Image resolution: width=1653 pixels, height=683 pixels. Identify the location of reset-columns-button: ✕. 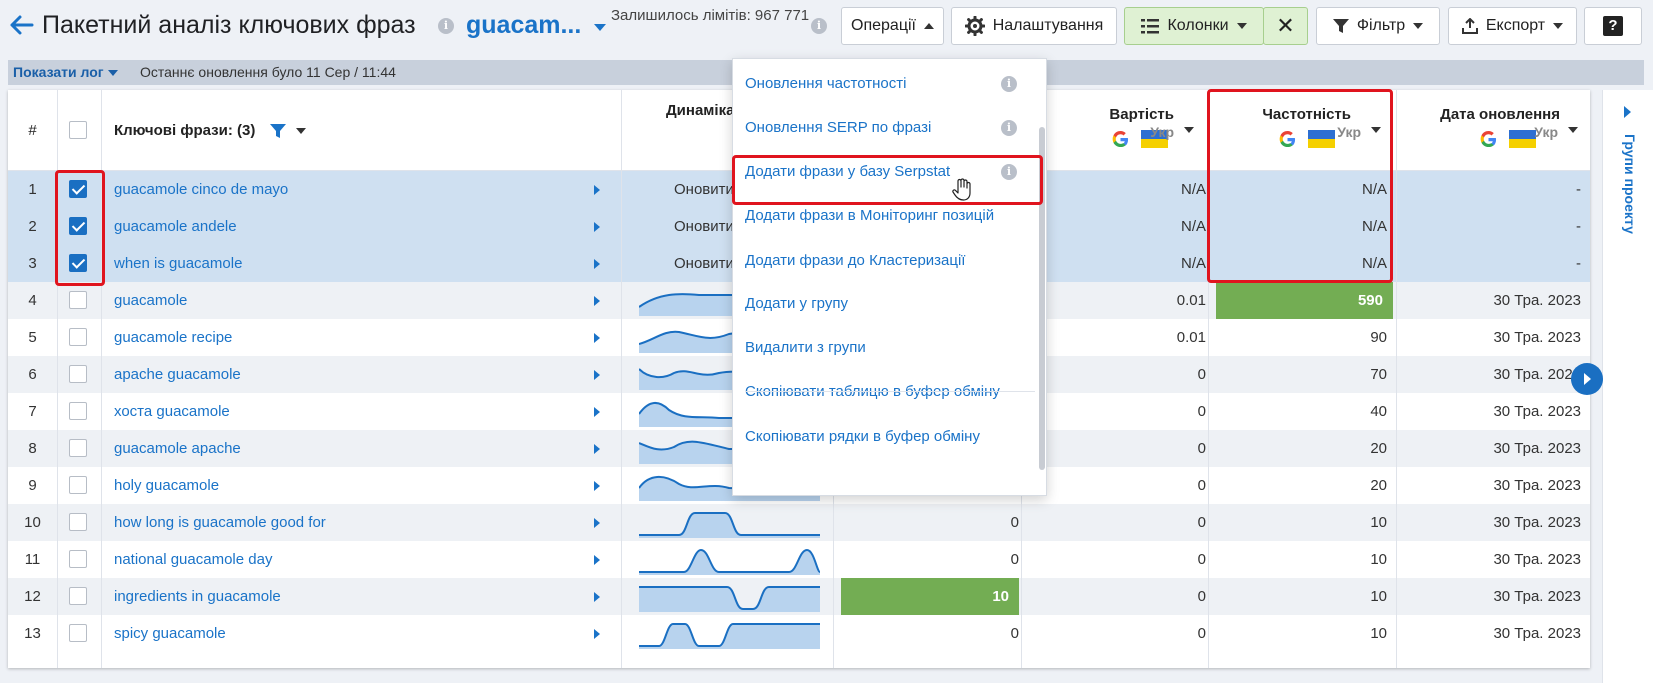
(1285, 26).